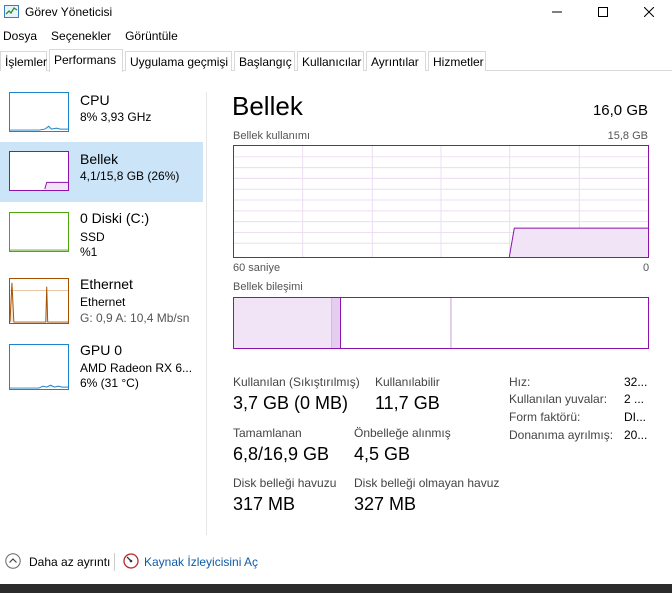 The height and width of the screenshot is (593, 672). What do you see at coordinates (20, 36) in the screenshot?
I see `menu-file: Dosya` at bounding box center [20, 36].